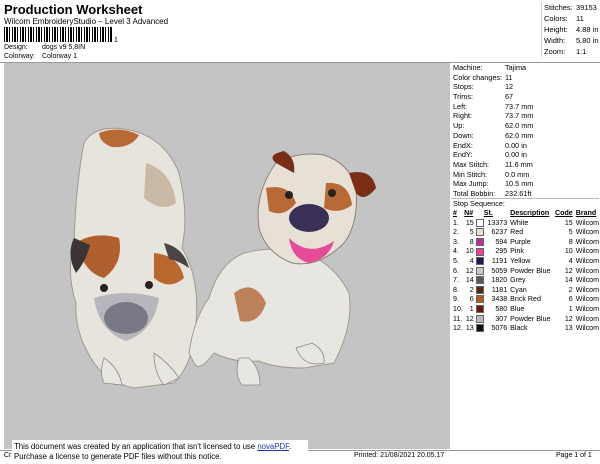 This screenshot has height=464, width=600. Describe the element at coordinates (501, 251) in the screenshot. I see `row-stitches: 295` at that location.